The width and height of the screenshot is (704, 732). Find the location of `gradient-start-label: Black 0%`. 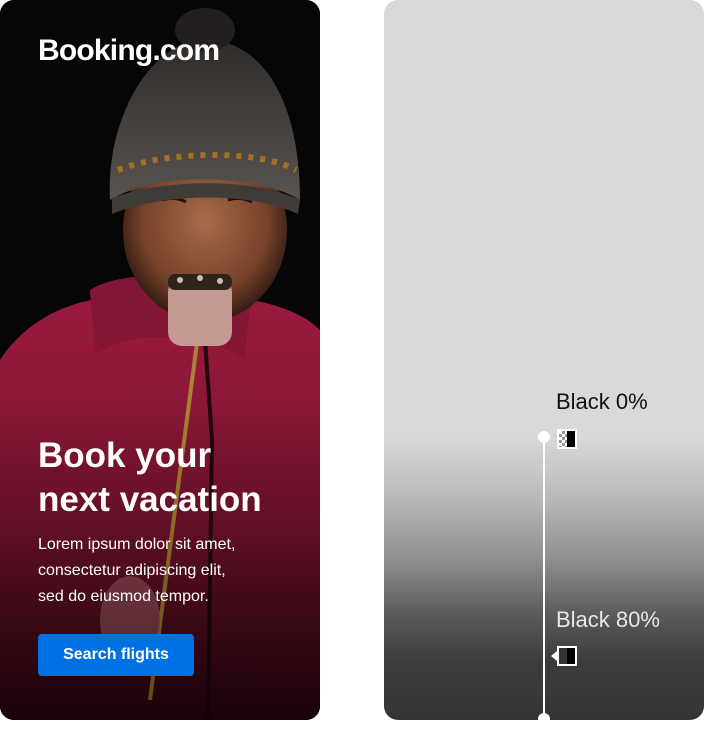

gradient-start-label: Black 0% is located at coordinates (602, 401).